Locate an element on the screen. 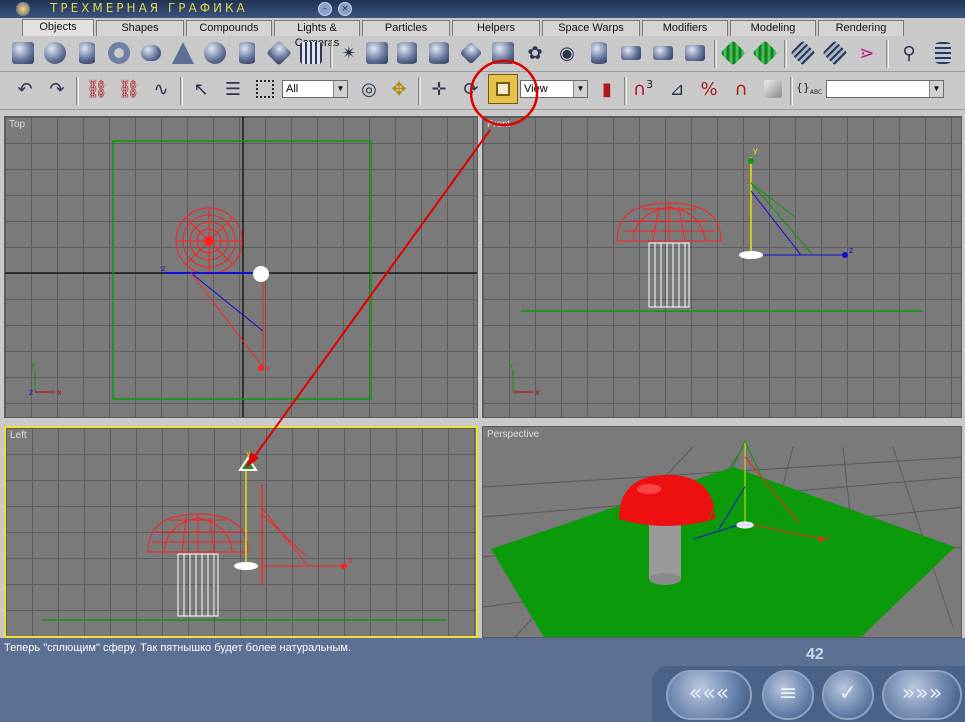 The image size is (965, 722). cylinder-icon is located at coordinates (87, 53).